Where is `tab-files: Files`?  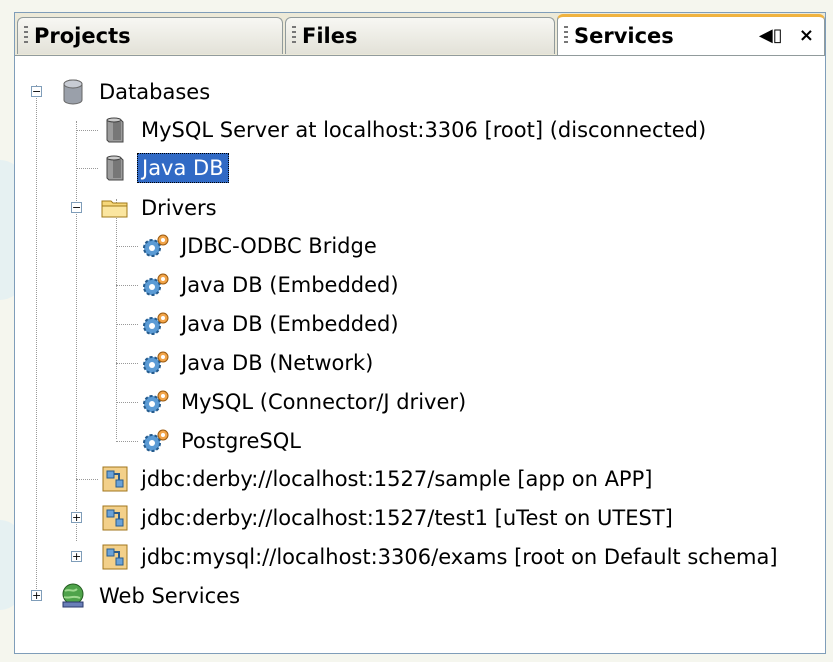
tab-files: Files is located at coordinates (420, 35).